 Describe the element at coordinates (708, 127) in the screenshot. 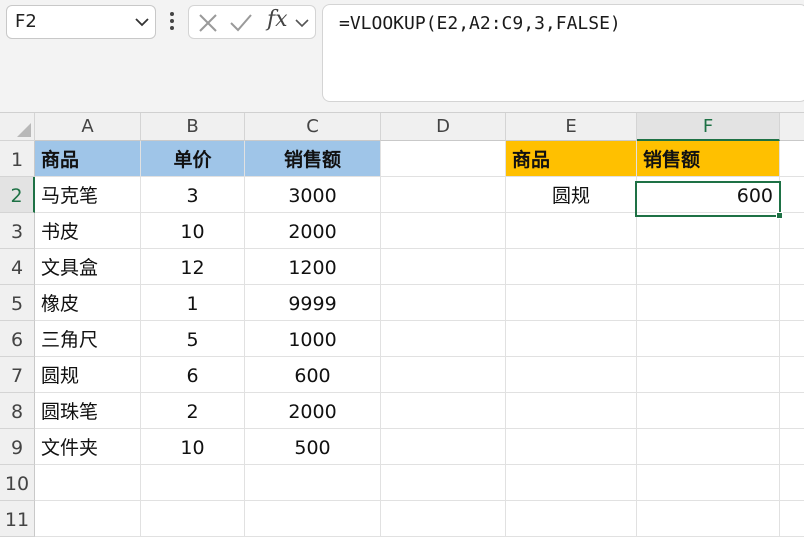

I see `column-header-f: F` at that location.